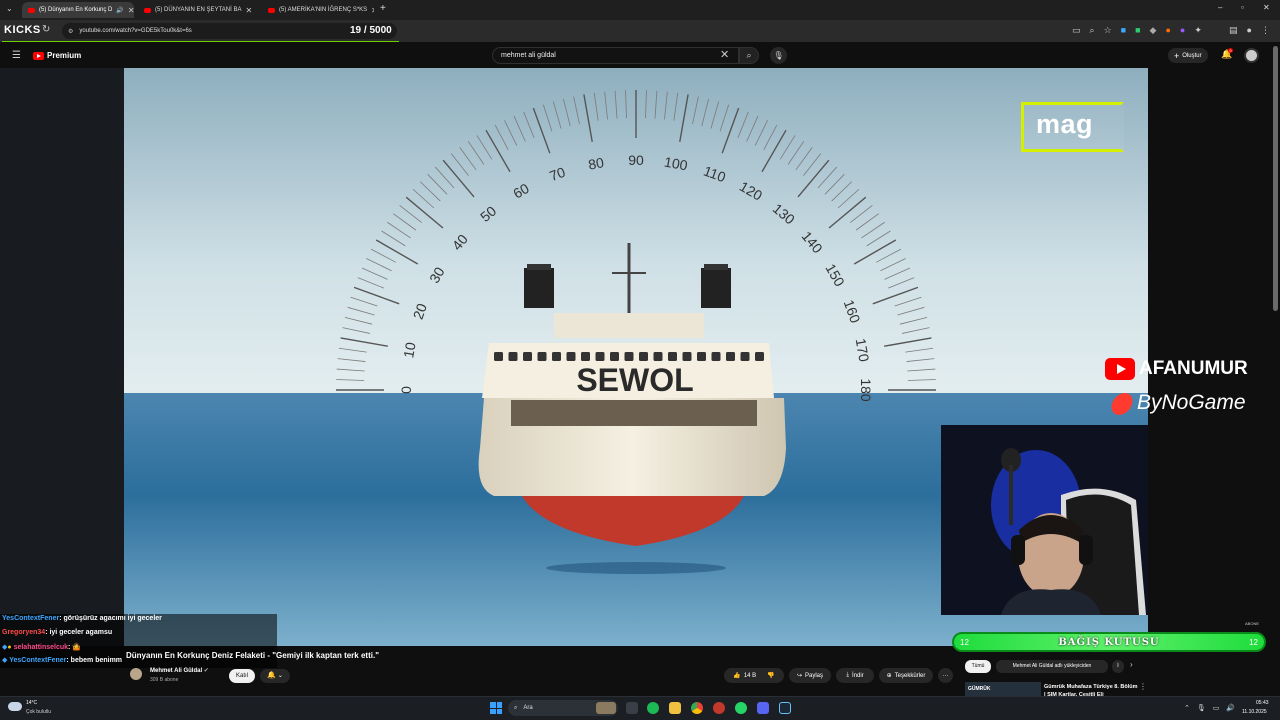 The height and width of the screenshot is (720, 1280). What do you see at coordinates (653, 708) in the screenshot?
I see `spotify-icon` at bounding box center [653, 708].